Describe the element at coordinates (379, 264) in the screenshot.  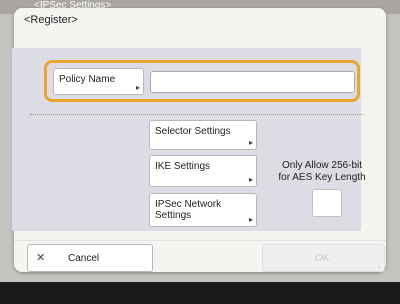
I see `enter-icon: ⌟` at that location.